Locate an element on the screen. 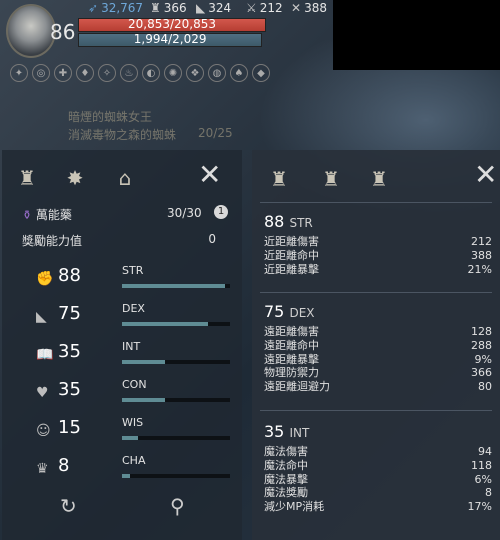 This screenshot has width=500, height=540. feather-icon: ➶ is located at coordinates (93, 8).